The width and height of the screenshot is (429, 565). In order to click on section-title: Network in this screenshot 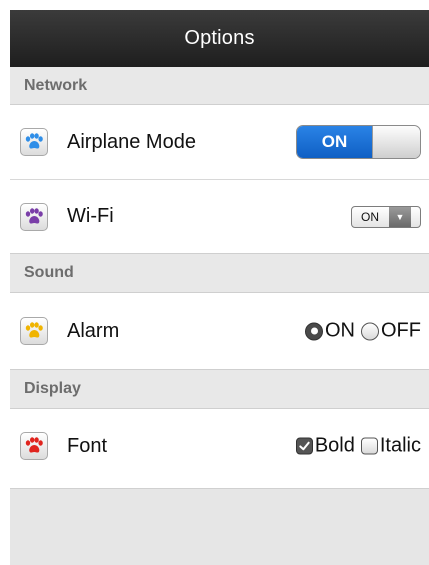, I will do `click(56, 85)`.